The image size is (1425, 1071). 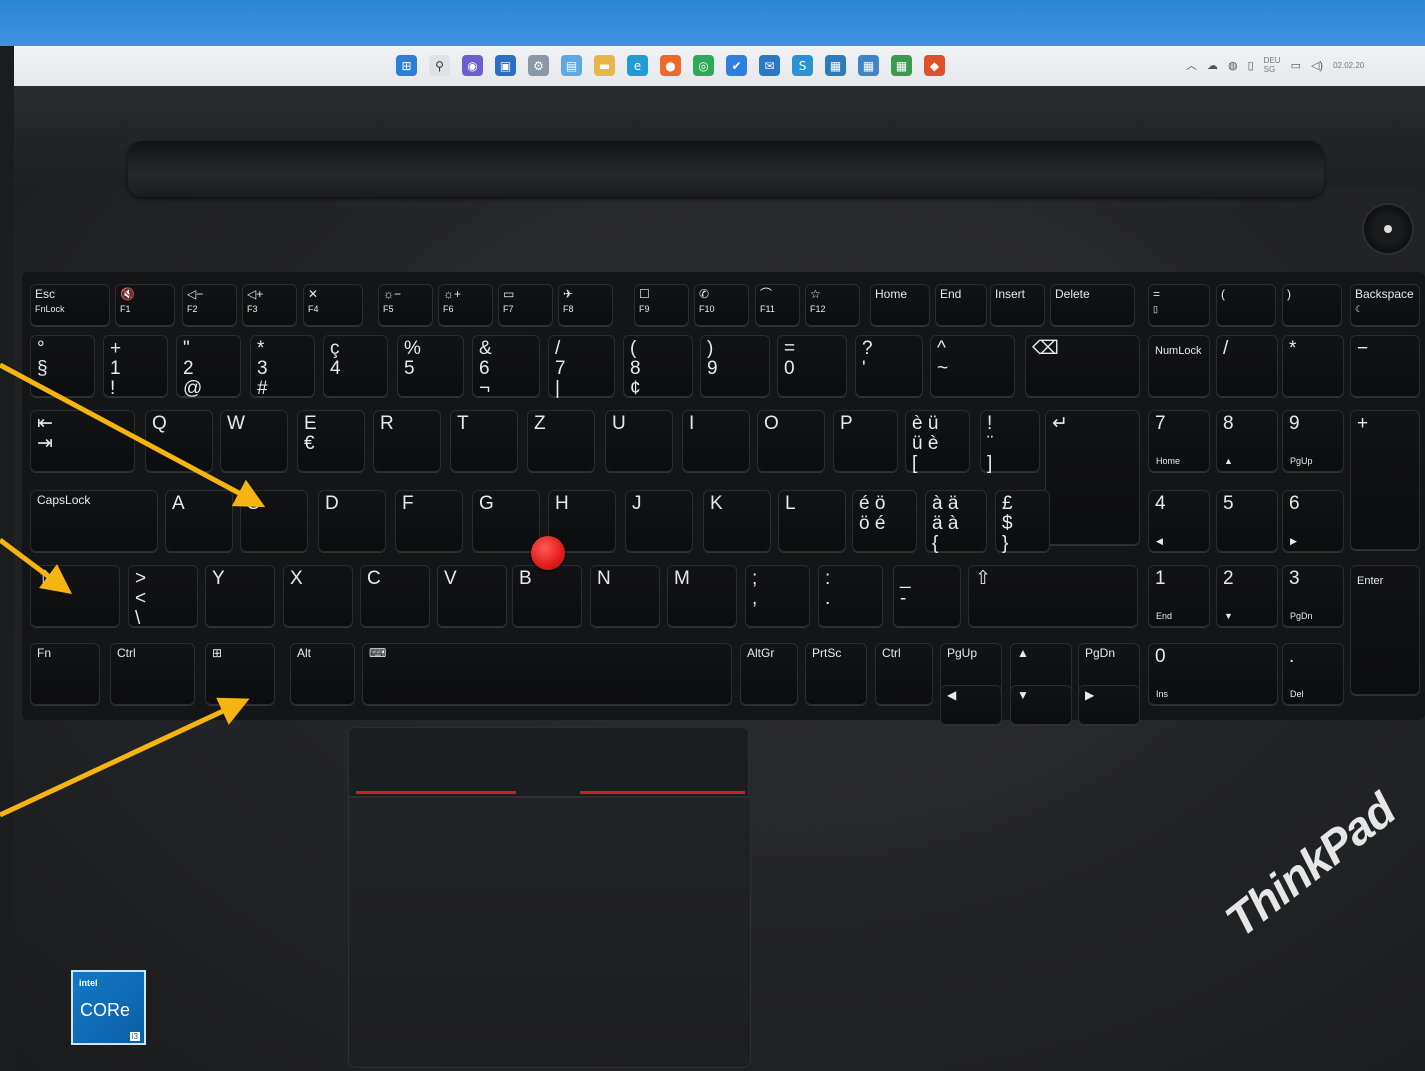 I want to click on arrow-to-s-key, so click(x=133, y=435).